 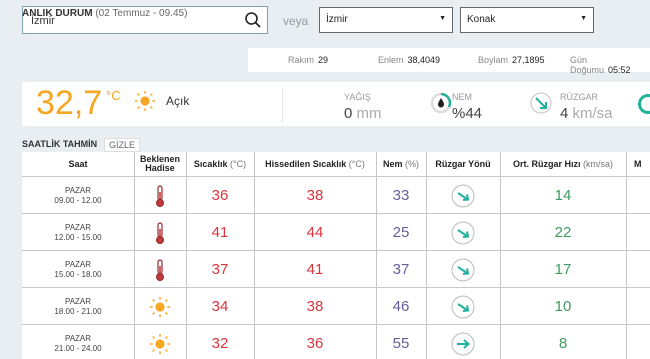 What do you see at coordinates (122, 145) in the screenshot?
I see `gizle-button: GİZLE` at bounding box center [122, 145].